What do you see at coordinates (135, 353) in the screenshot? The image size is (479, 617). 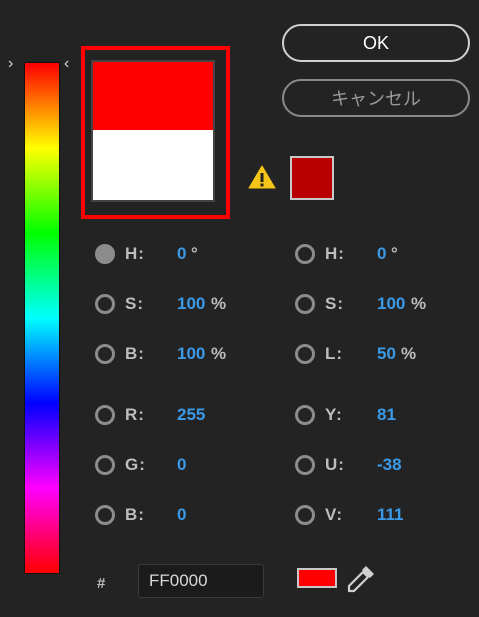 I see `label-hsb-b: B:` at bounding box center [135, 353].